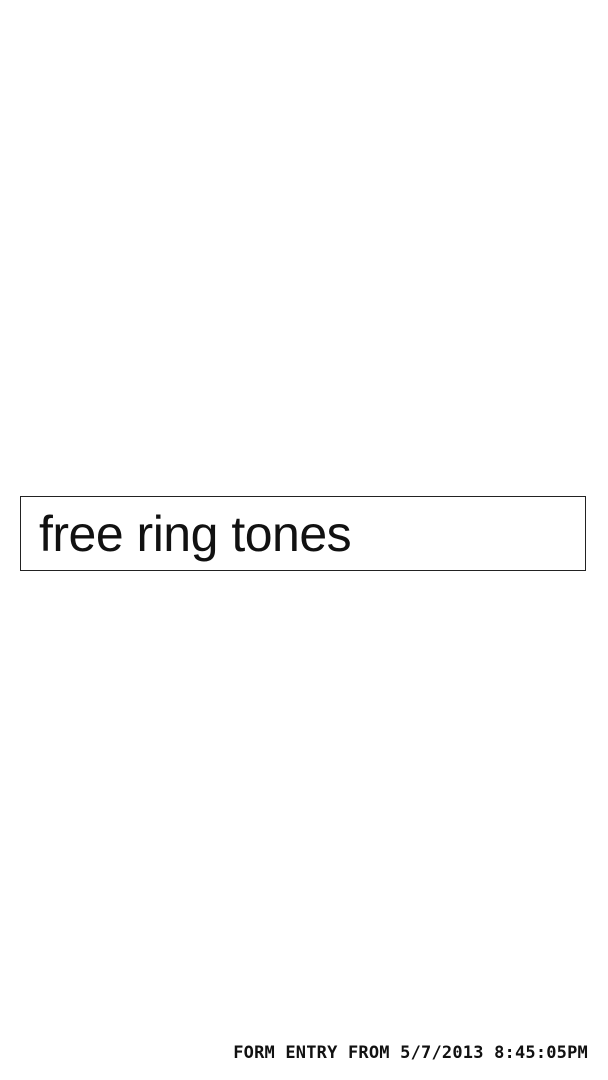 The width and height of the screenshot is (608, 1080). What do you see at coordinates (410, 1053) in the screenshot?
I see `form-entry-timestamp-caption: FORM ENTRY FROM 5/7/2013 8:45:05PM` at bounding box center [410, 1053].